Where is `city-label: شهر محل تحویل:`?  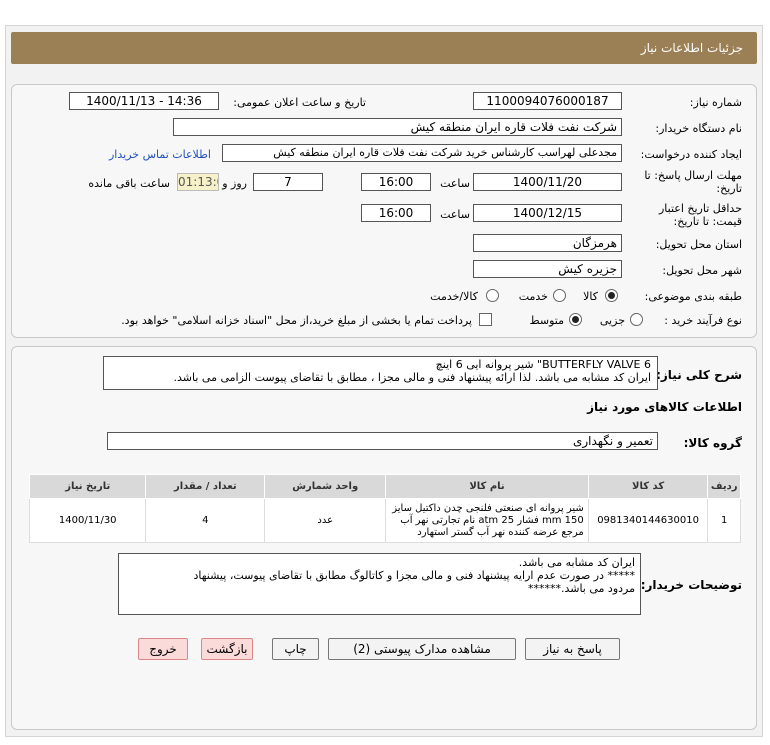
city-label: شهر محل تحویل: is located at coordinates (702, 270).